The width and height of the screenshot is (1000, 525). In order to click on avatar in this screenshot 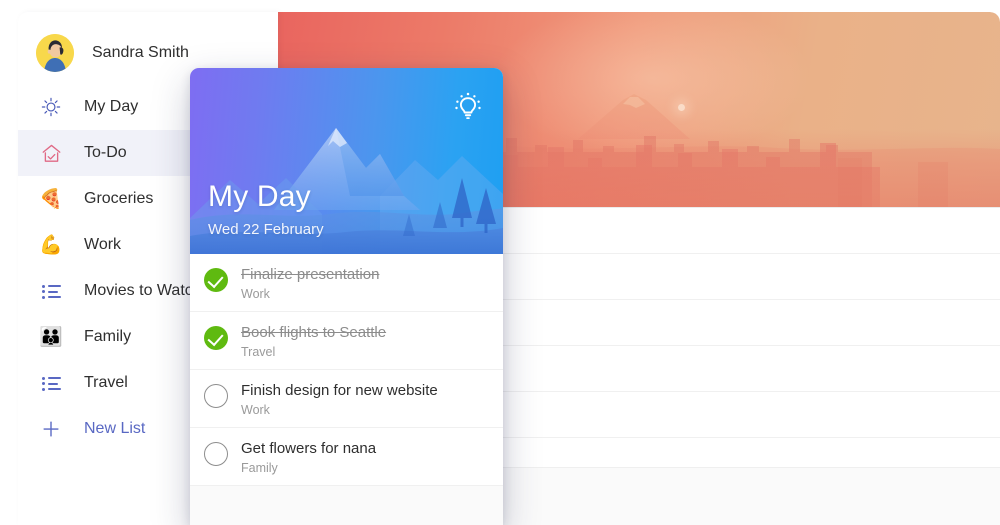, I will do `click(55, 53)`.